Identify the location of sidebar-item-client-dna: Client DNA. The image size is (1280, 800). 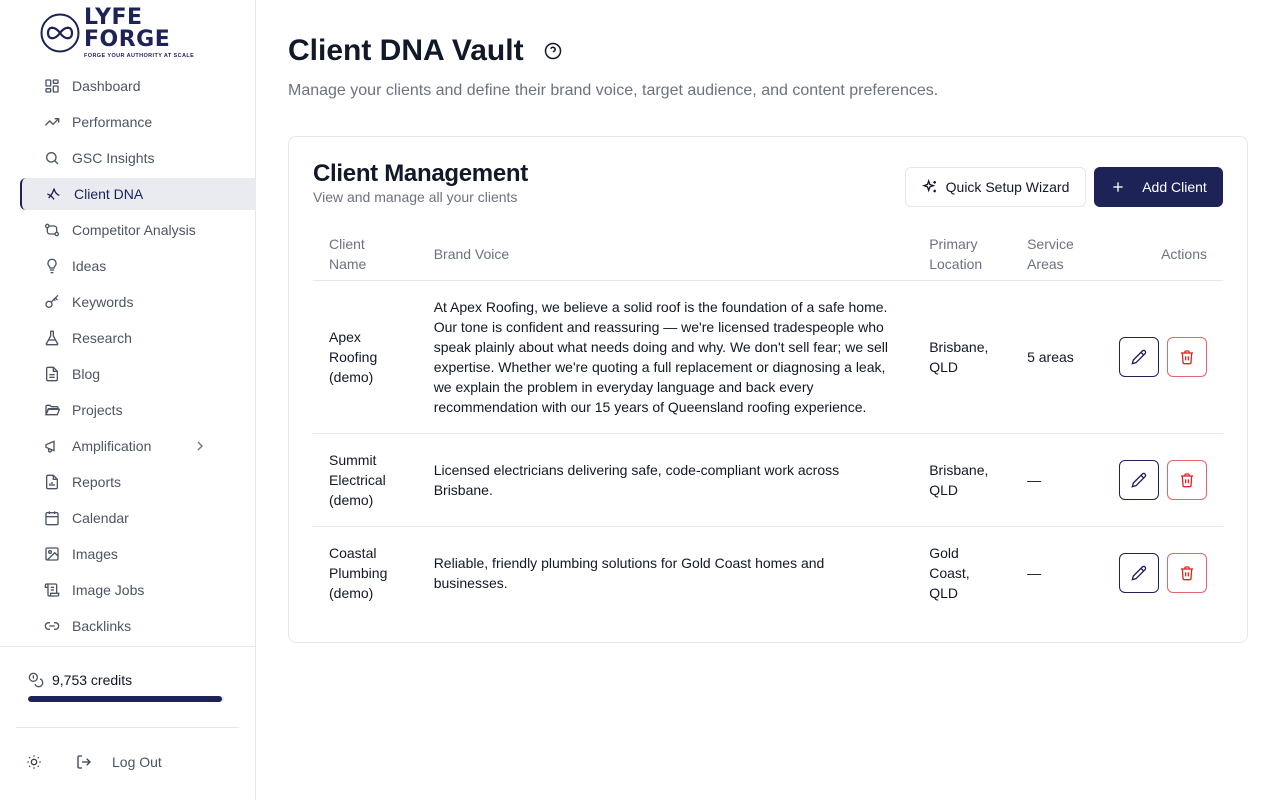
(138, 194).